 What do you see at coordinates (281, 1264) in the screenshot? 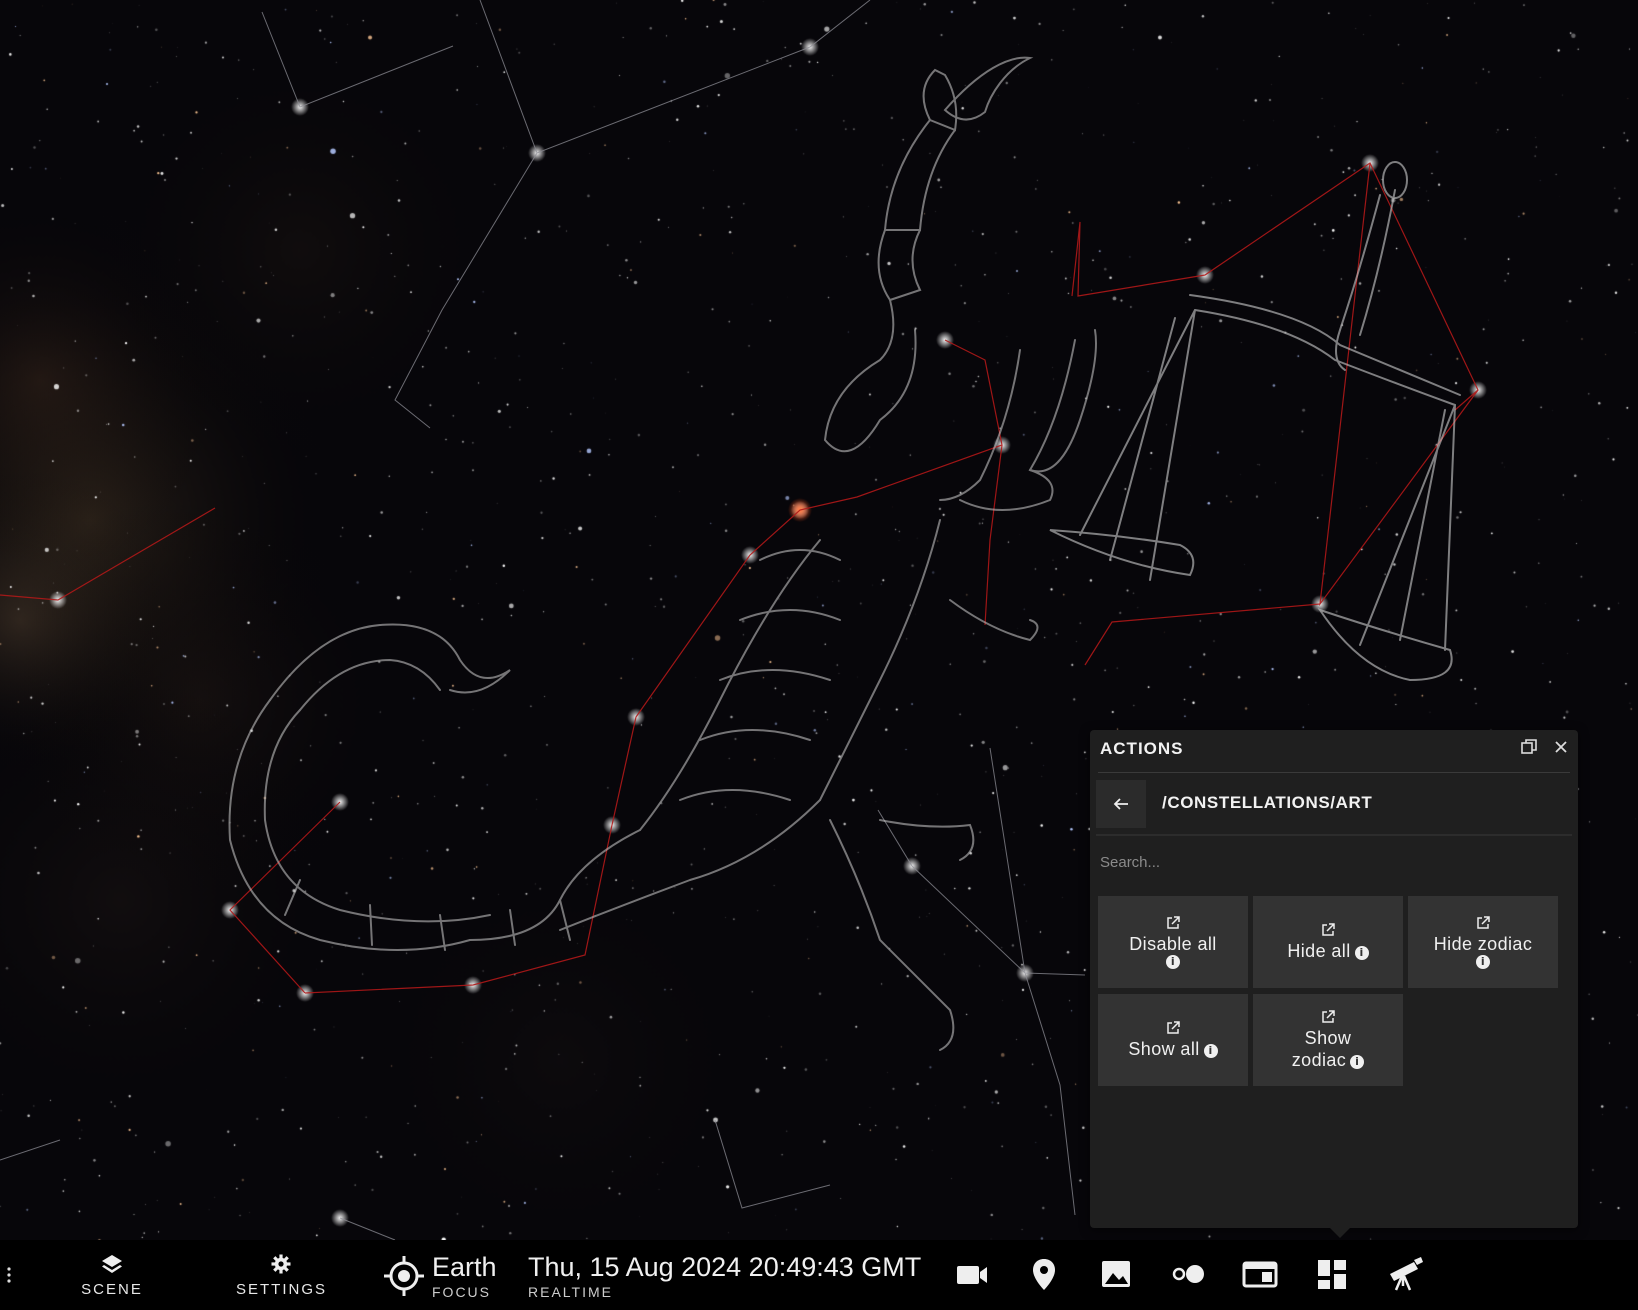
I see `gear-icon` at bounding box center [281, 1264].